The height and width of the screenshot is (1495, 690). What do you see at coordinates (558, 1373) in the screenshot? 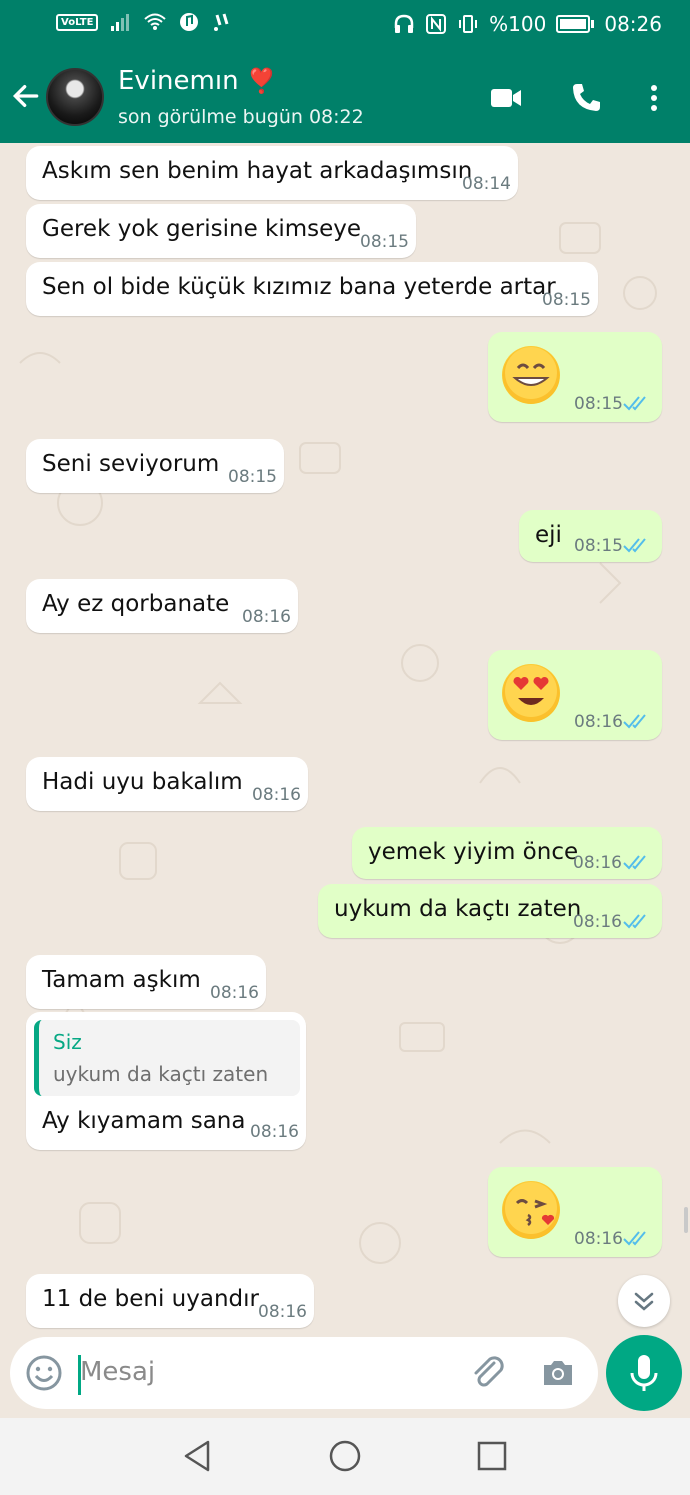
I see `camera-icon` at bounding box center [558, 1373].